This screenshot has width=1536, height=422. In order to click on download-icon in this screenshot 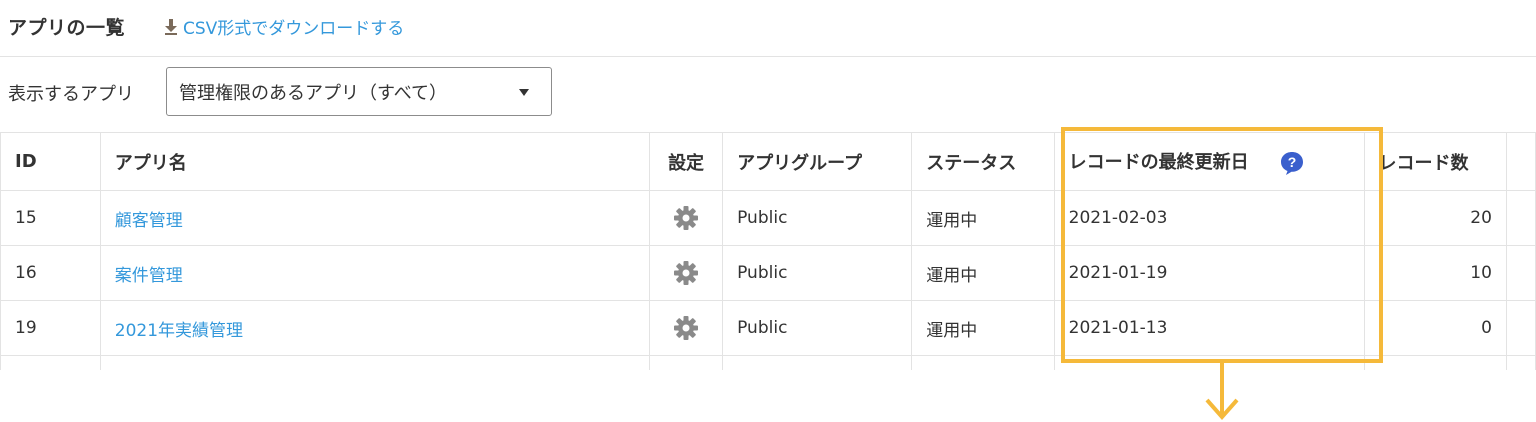, I will do `click(171, 26)`.